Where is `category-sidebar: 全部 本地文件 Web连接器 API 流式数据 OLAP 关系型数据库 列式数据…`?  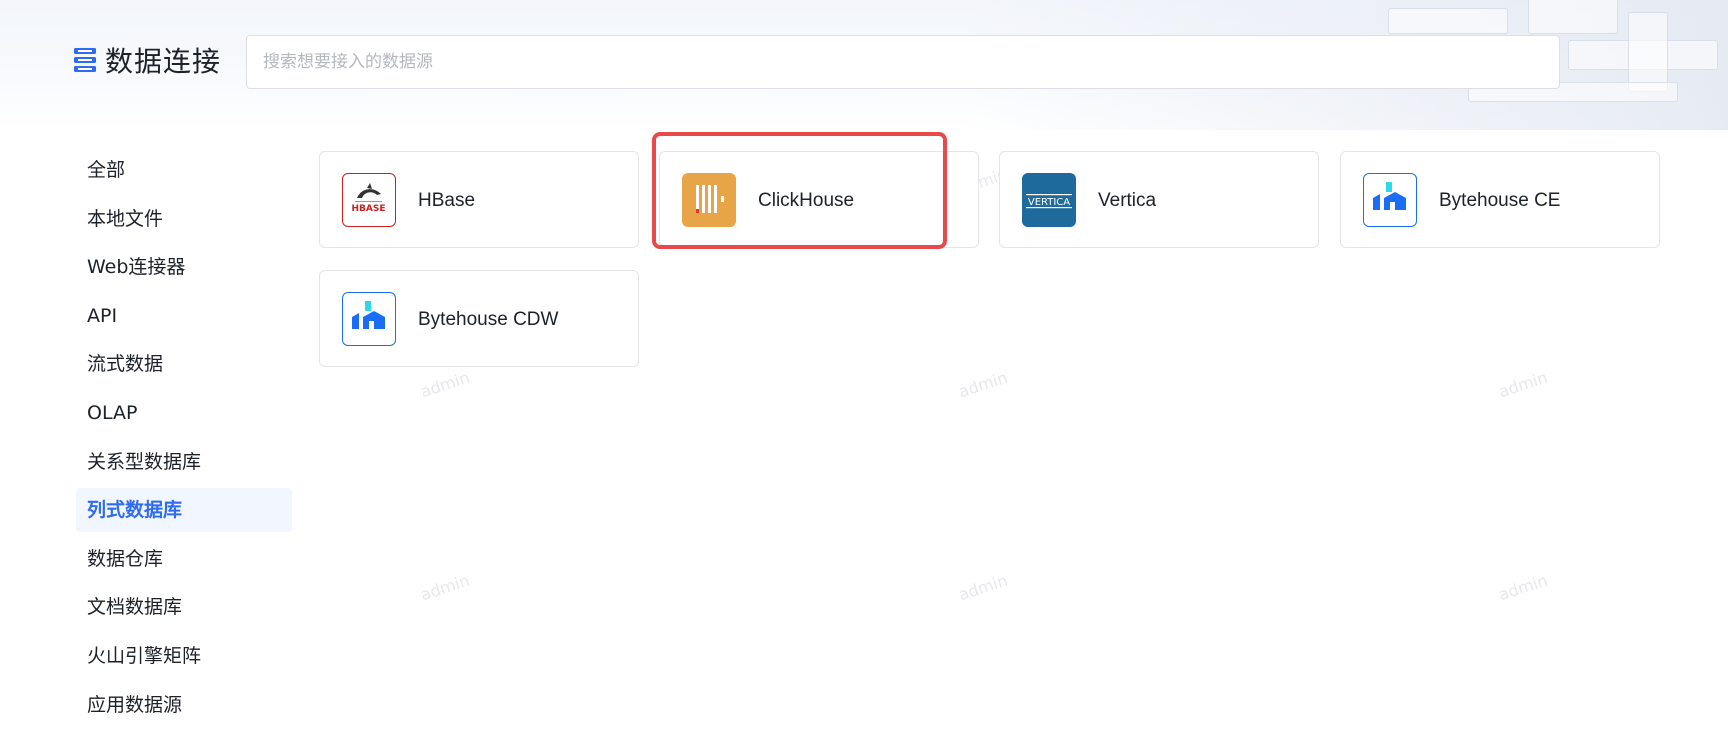
category-sidebar: 全部 本地文件 Web连接器 API 流式数据 OLAP 关系型数据库 列式数据… is located at coordinates (184, 439).